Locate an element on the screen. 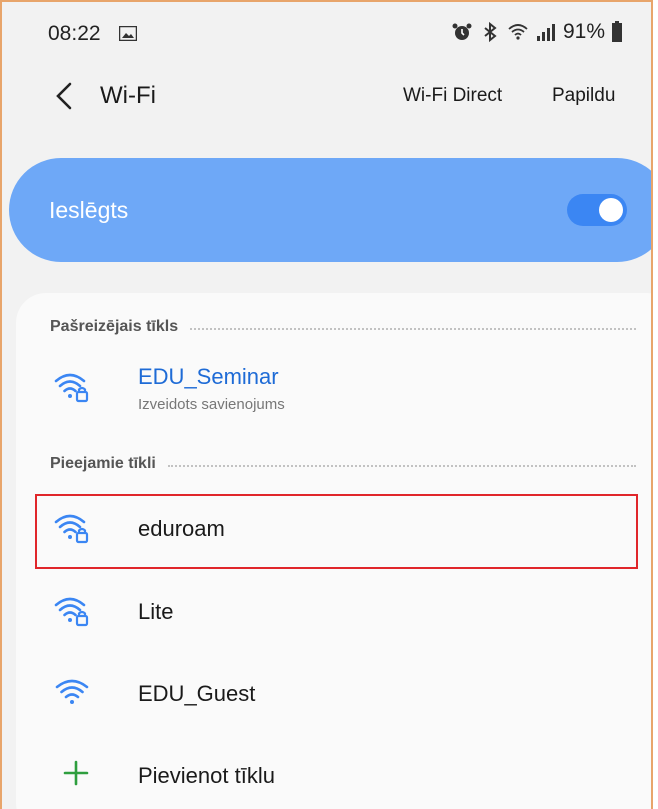 Image resolution: width=658 pixels, height=809 pixels. status-icons: 91% is located at coordinates (537, 32).